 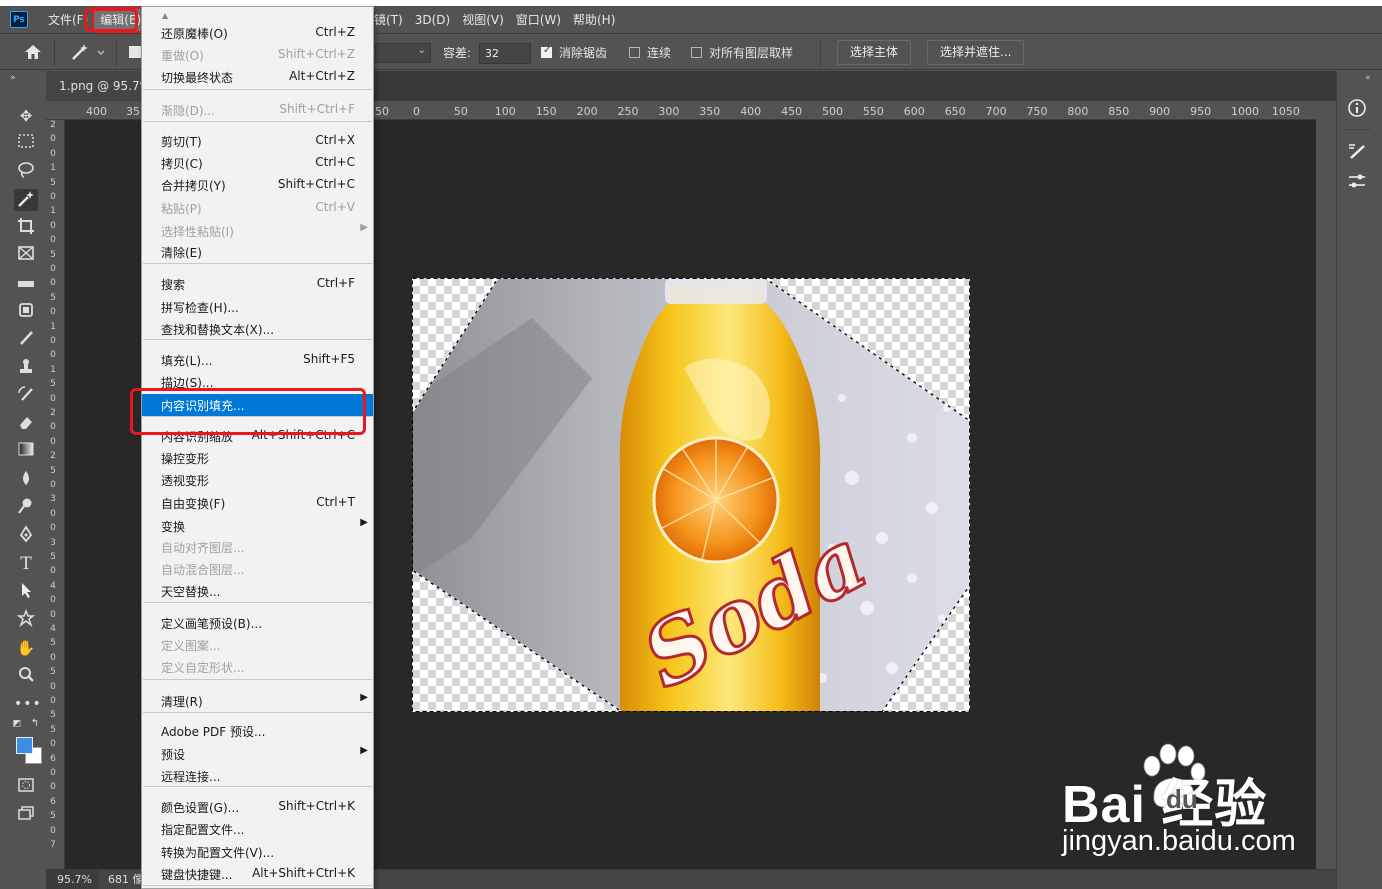 What do you see at coordinates (257, 77) in the screenshot?
I see `edit-menu-item: 切换最终状态 Alt+Ctrl+Z` at bounding box center [257, 77].